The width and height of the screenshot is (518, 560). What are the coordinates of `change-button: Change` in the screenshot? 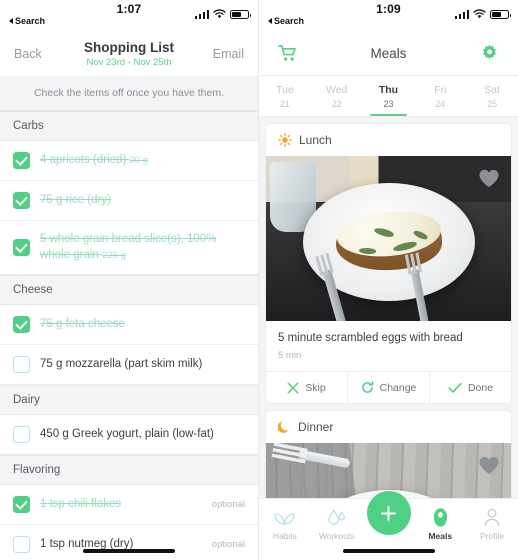 It's located at (388, 387).